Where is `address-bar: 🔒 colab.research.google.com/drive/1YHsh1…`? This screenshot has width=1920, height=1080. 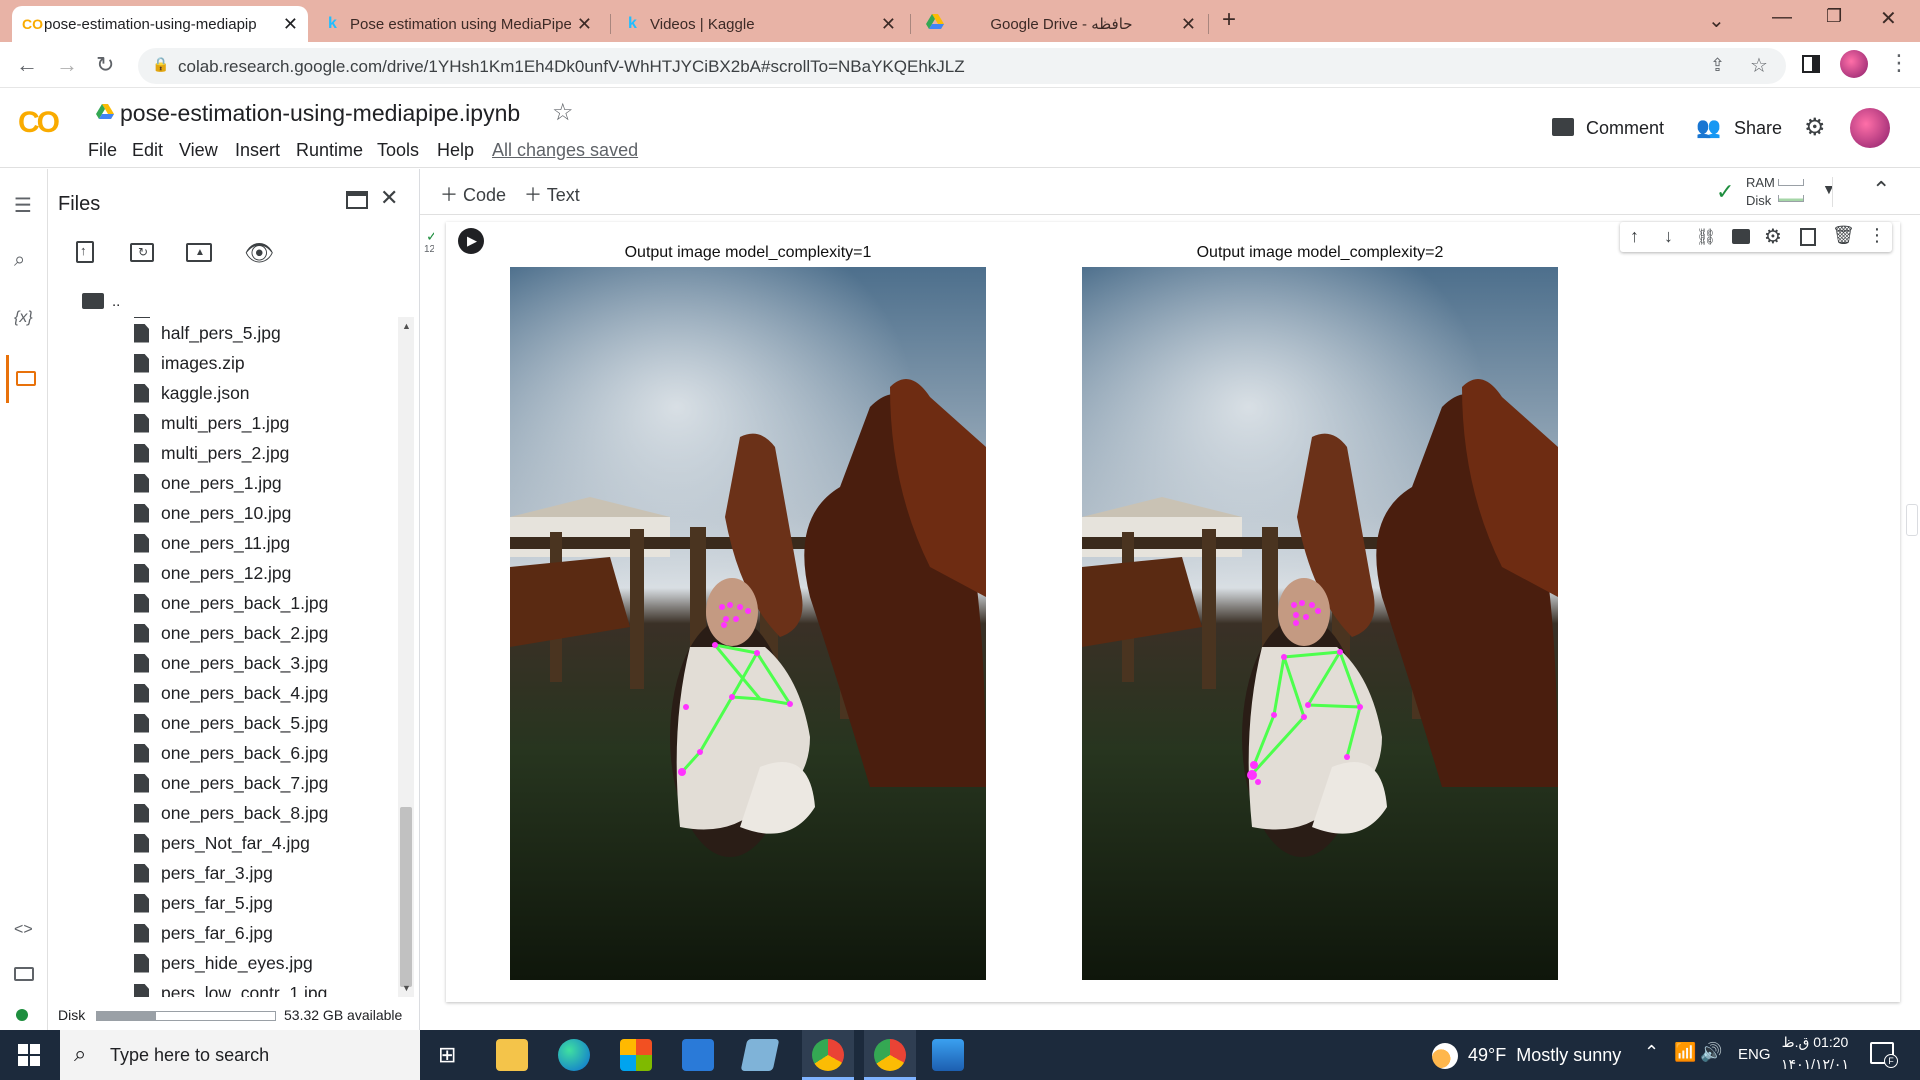
address-bar: 🔒 colab.research.google.com/drive/1YHsh1… is located at coordinates (962, 66).